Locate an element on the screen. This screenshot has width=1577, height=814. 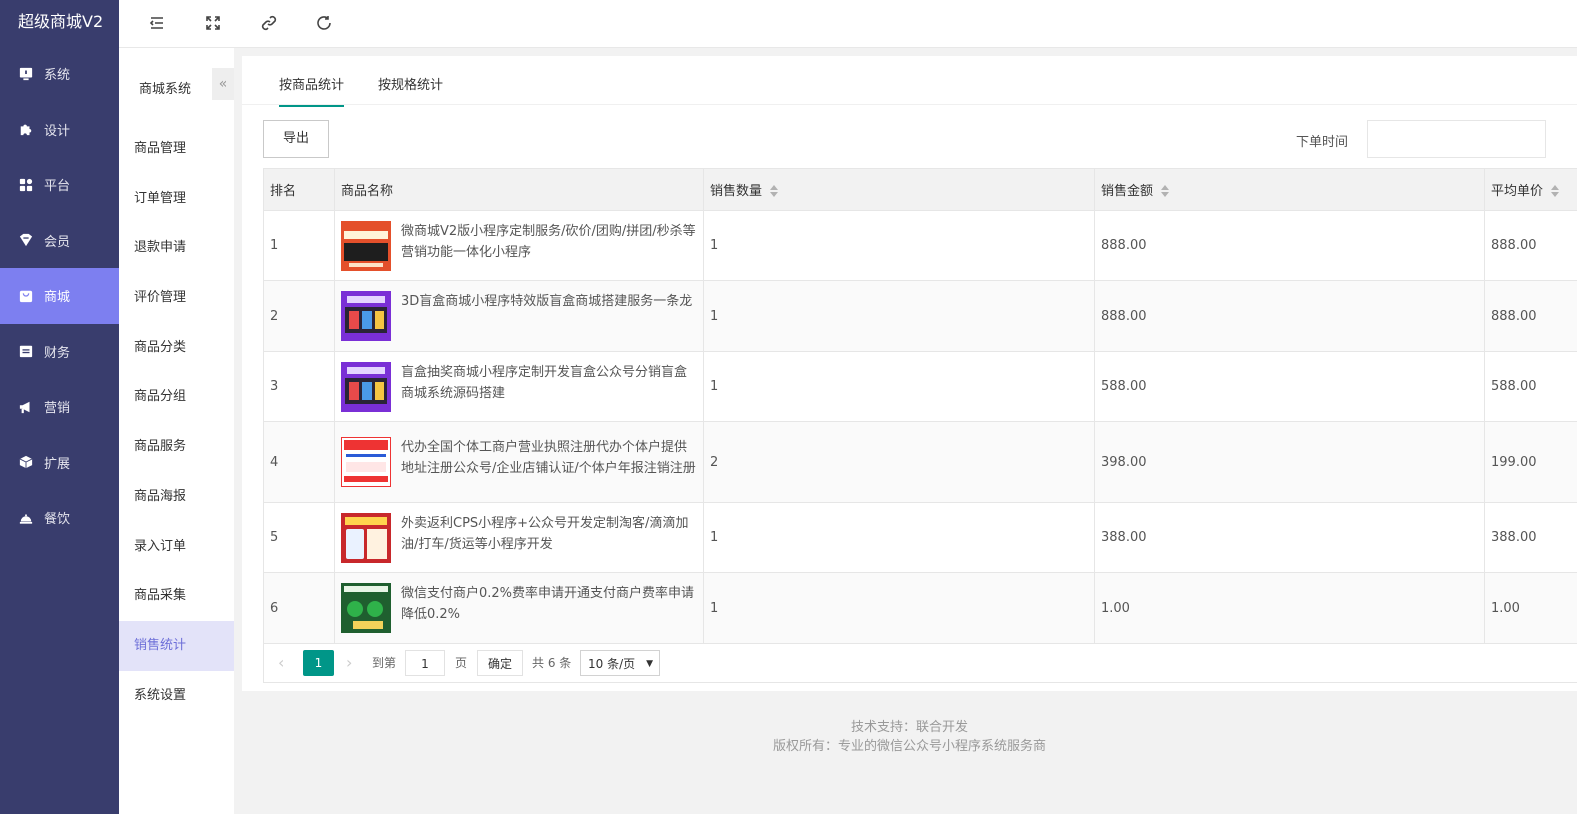
app-logo: 超级商城V2 is located at coordinates (61, 21).